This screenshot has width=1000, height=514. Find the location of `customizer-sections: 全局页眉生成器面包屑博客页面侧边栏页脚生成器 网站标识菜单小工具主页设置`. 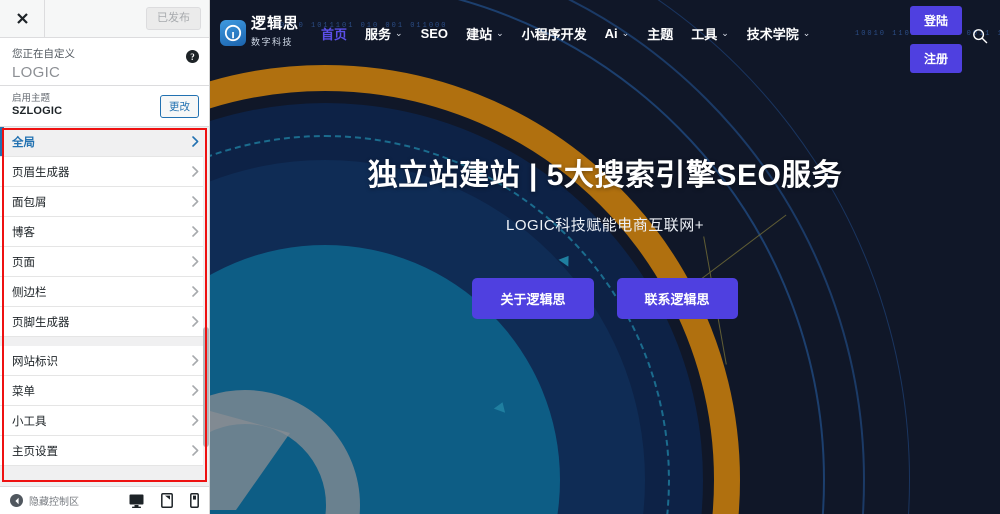

customizer-sections: 全局页眉生成器面包屑博客页面侧边栏页脚生成器 网站标识菜单小工具主页设置 is located at coordinates (104, 306).